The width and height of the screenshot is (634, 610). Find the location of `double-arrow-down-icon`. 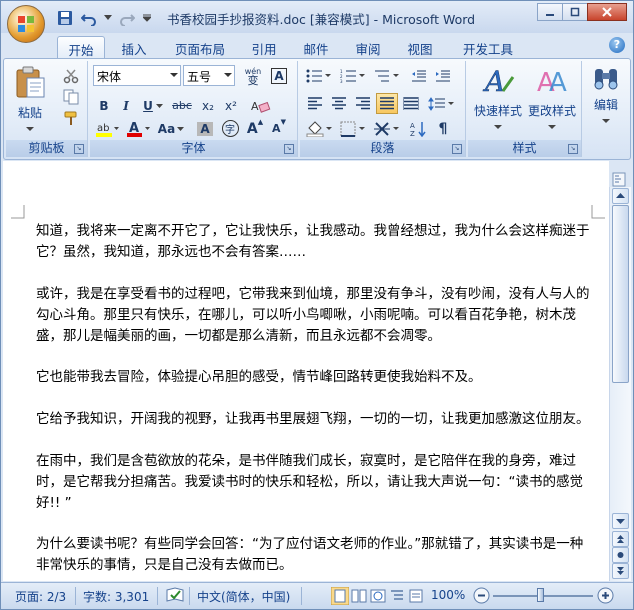

double-arrow-down-icon is located at coordinates (620, 571).